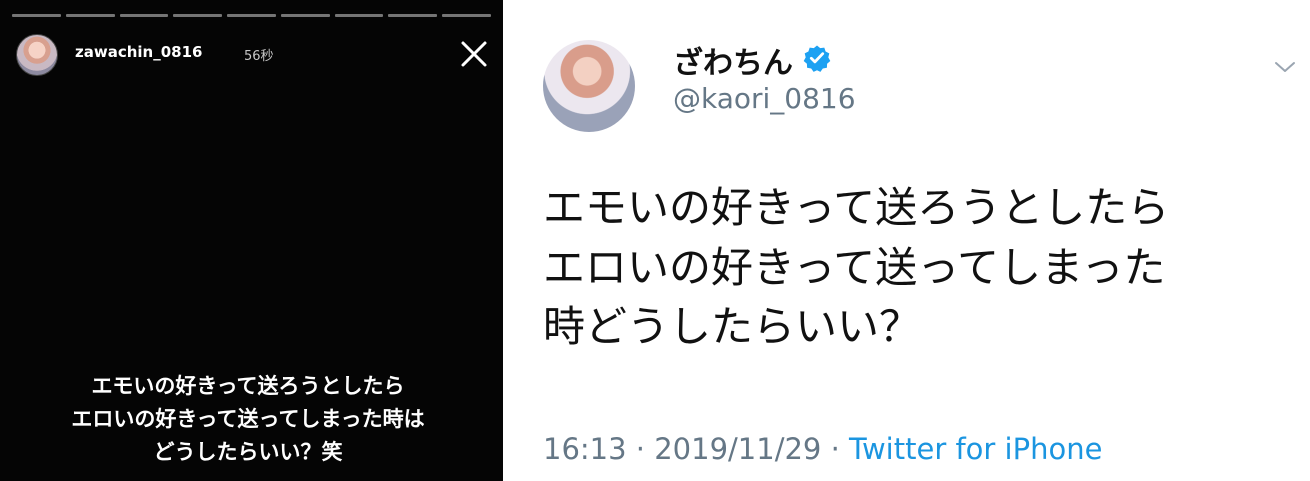 The width and height of the screenshot is (1310, 481). What do you see at coordinates (474, 54) in the screenshot?
I see `close-icon` at bounding box center [474, 54].